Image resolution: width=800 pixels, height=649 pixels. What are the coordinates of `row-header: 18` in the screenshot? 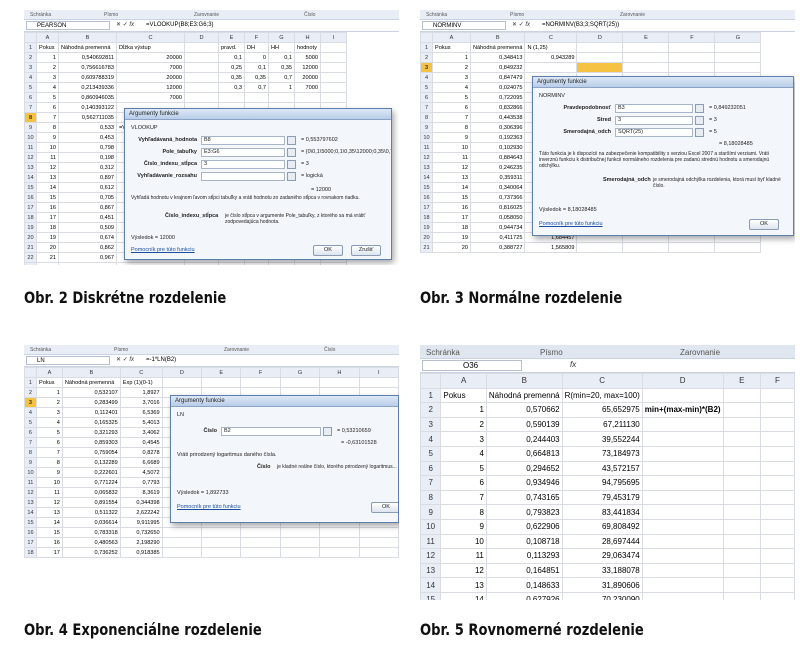 It's located at (30, 552).